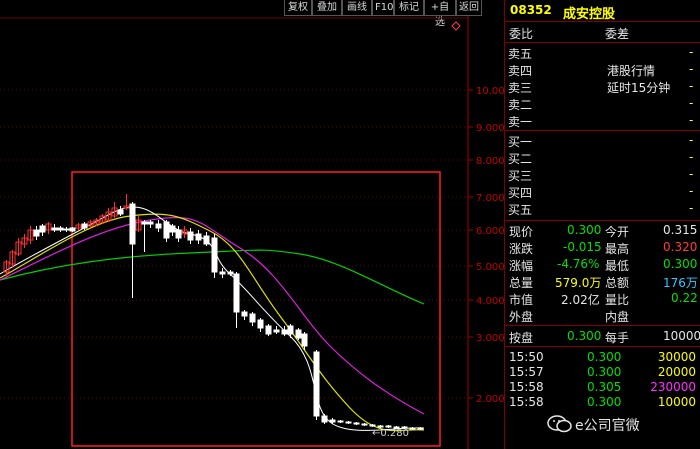  Describe the element at coordinates (521, 232) in the screenshot. I see `current-label: 现价` at that location.